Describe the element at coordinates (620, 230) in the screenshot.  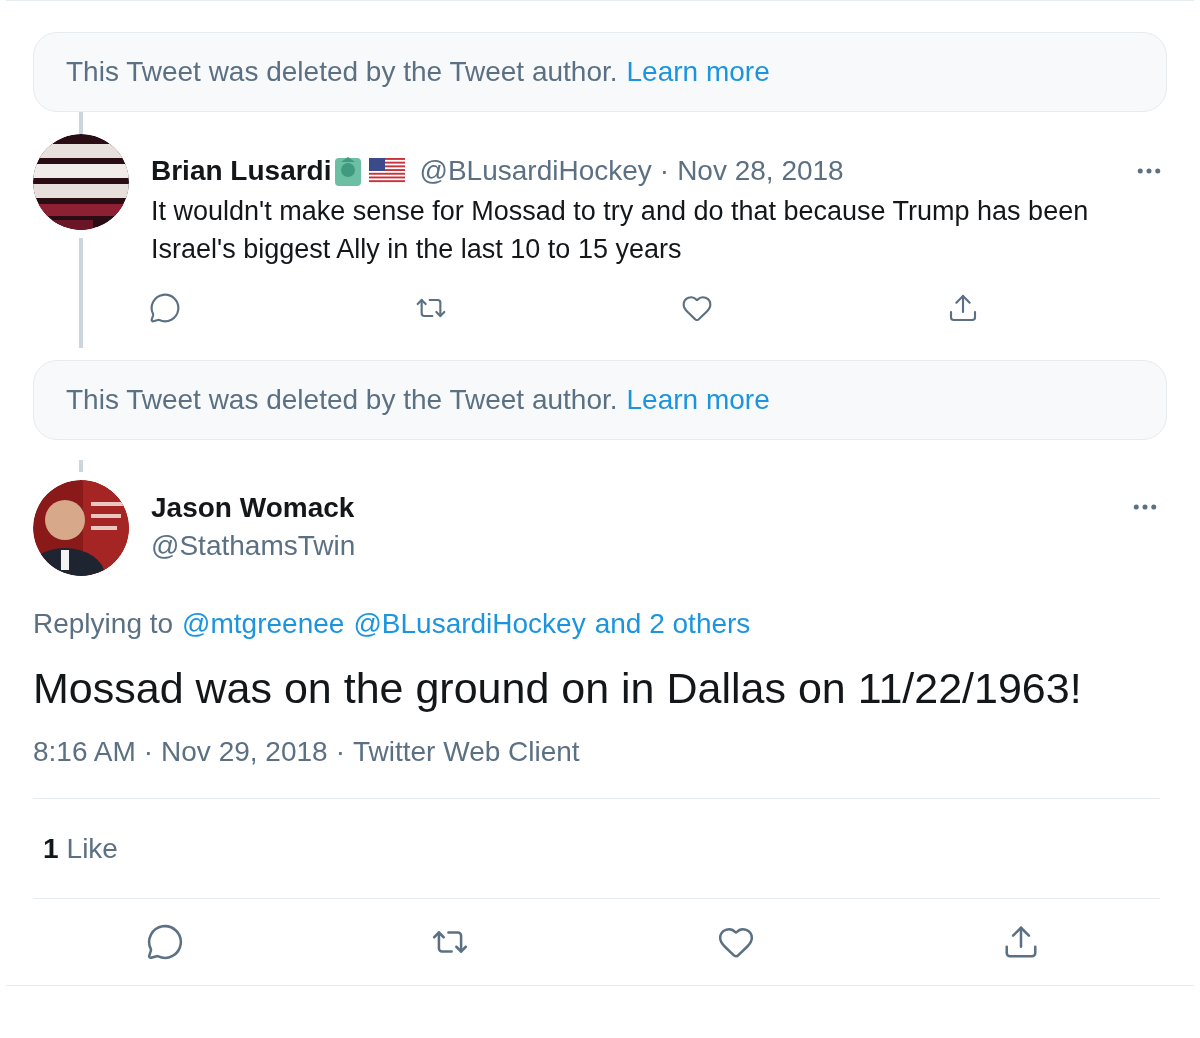
I see `tweet-text: It wouldn't make sense for Mossad to try and do that because Trump has been Israel's biggest Ally in the last 10 to 15 years` at that location.